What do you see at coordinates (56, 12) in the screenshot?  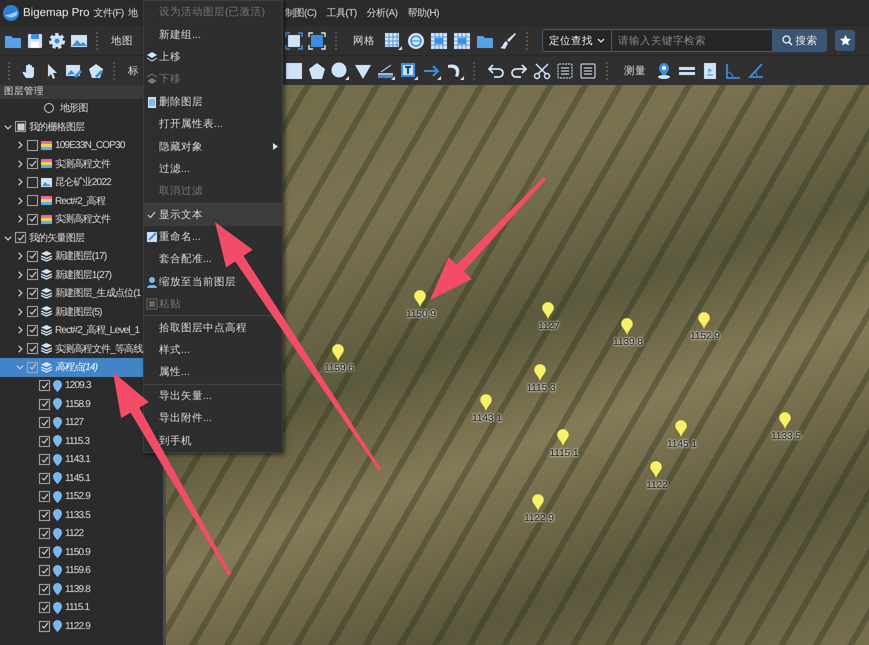 I see `app-title: Bigemap Pro` at bounding box center [56, 12].